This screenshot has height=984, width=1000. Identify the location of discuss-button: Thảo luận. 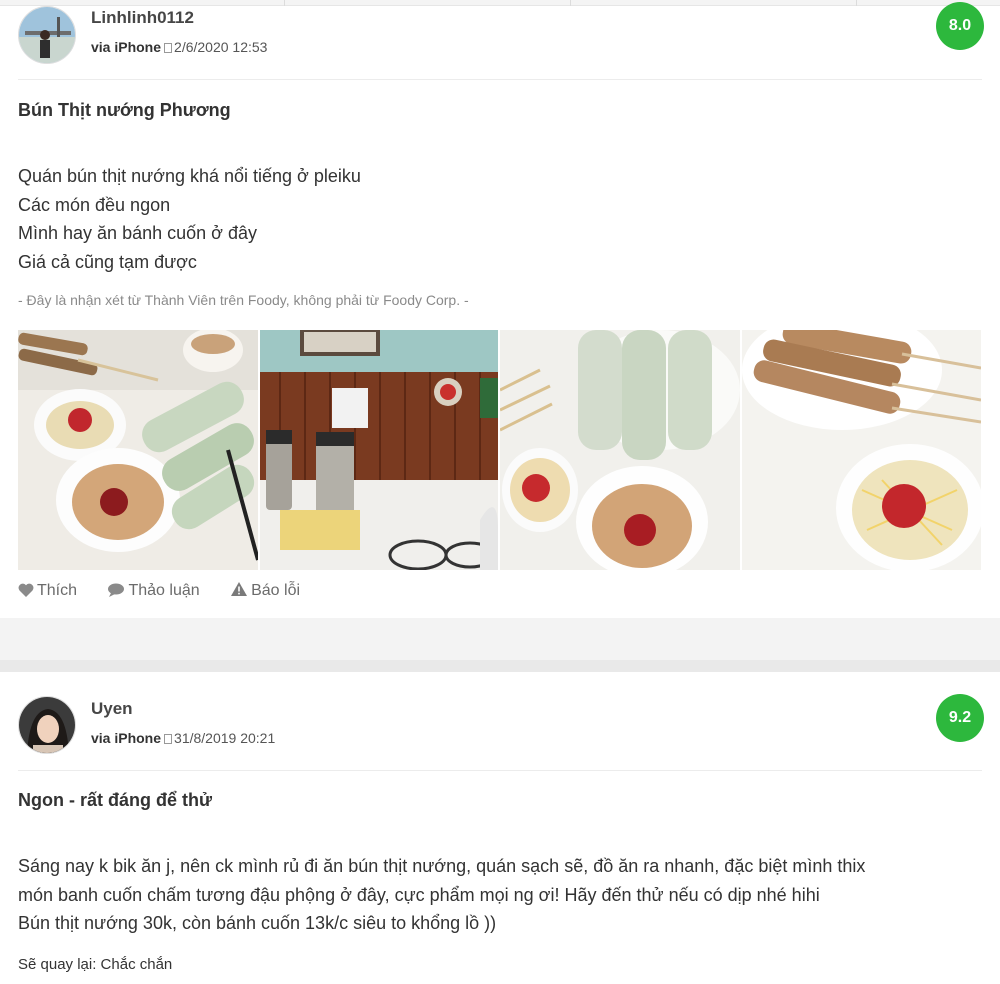
(153, 591).